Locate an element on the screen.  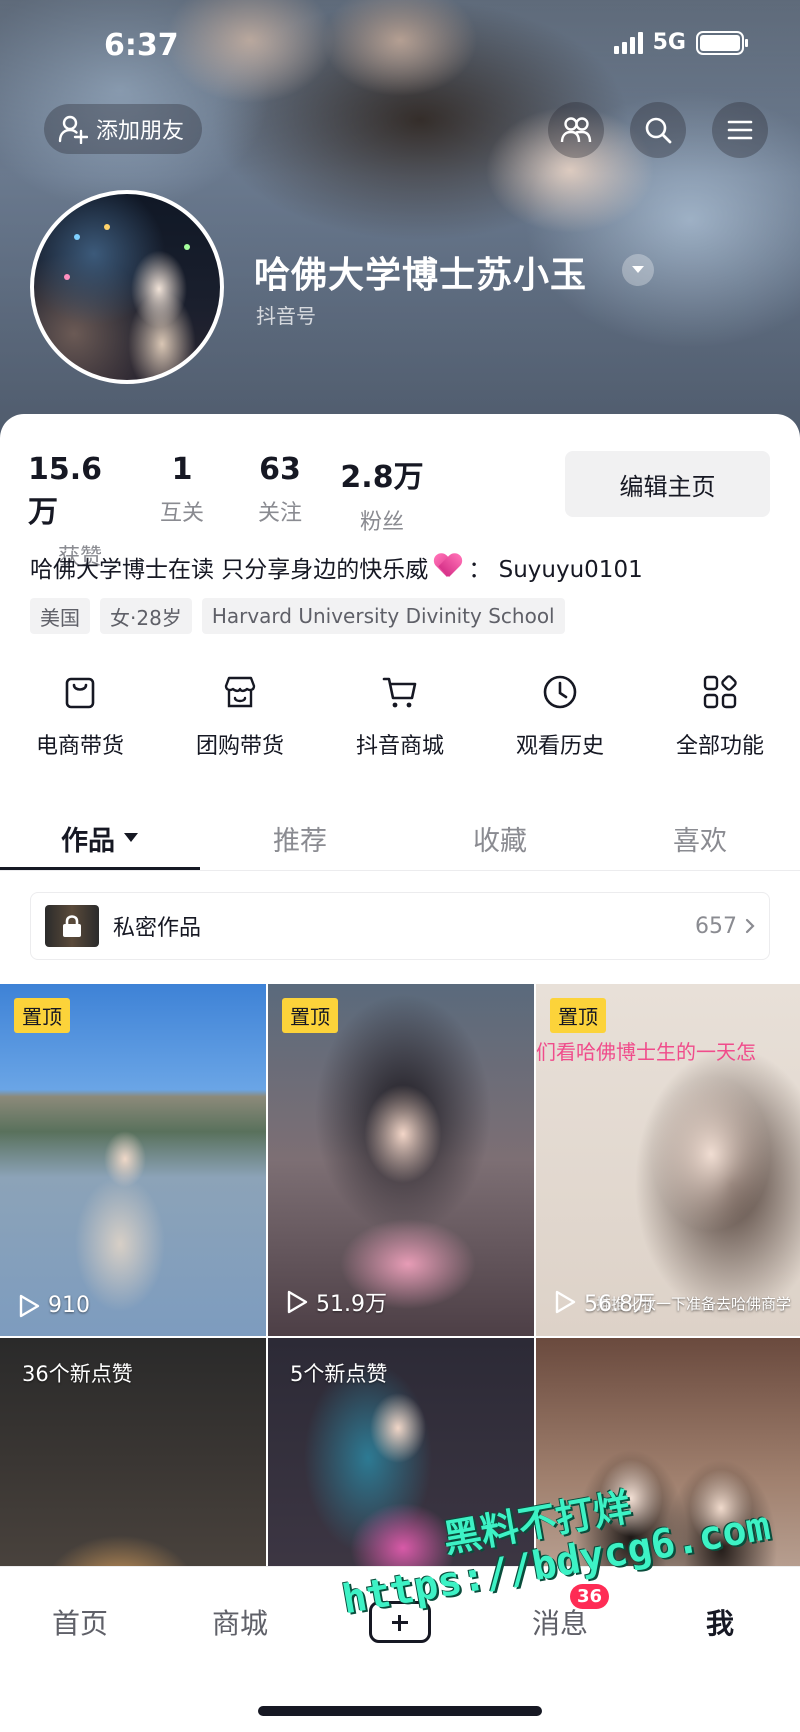
account-switch-button is located at coordinates (638, 270).